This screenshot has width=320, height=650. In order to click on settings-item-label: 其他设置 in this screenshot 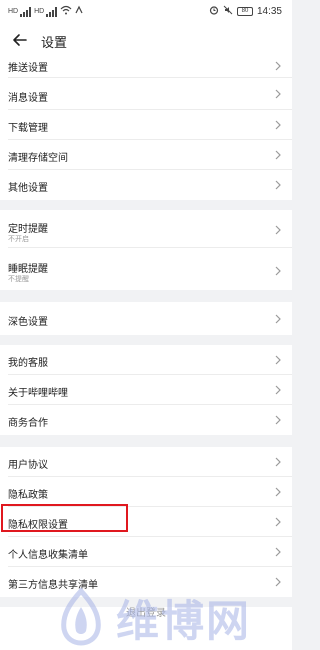, I will do `click(28, 188)`.